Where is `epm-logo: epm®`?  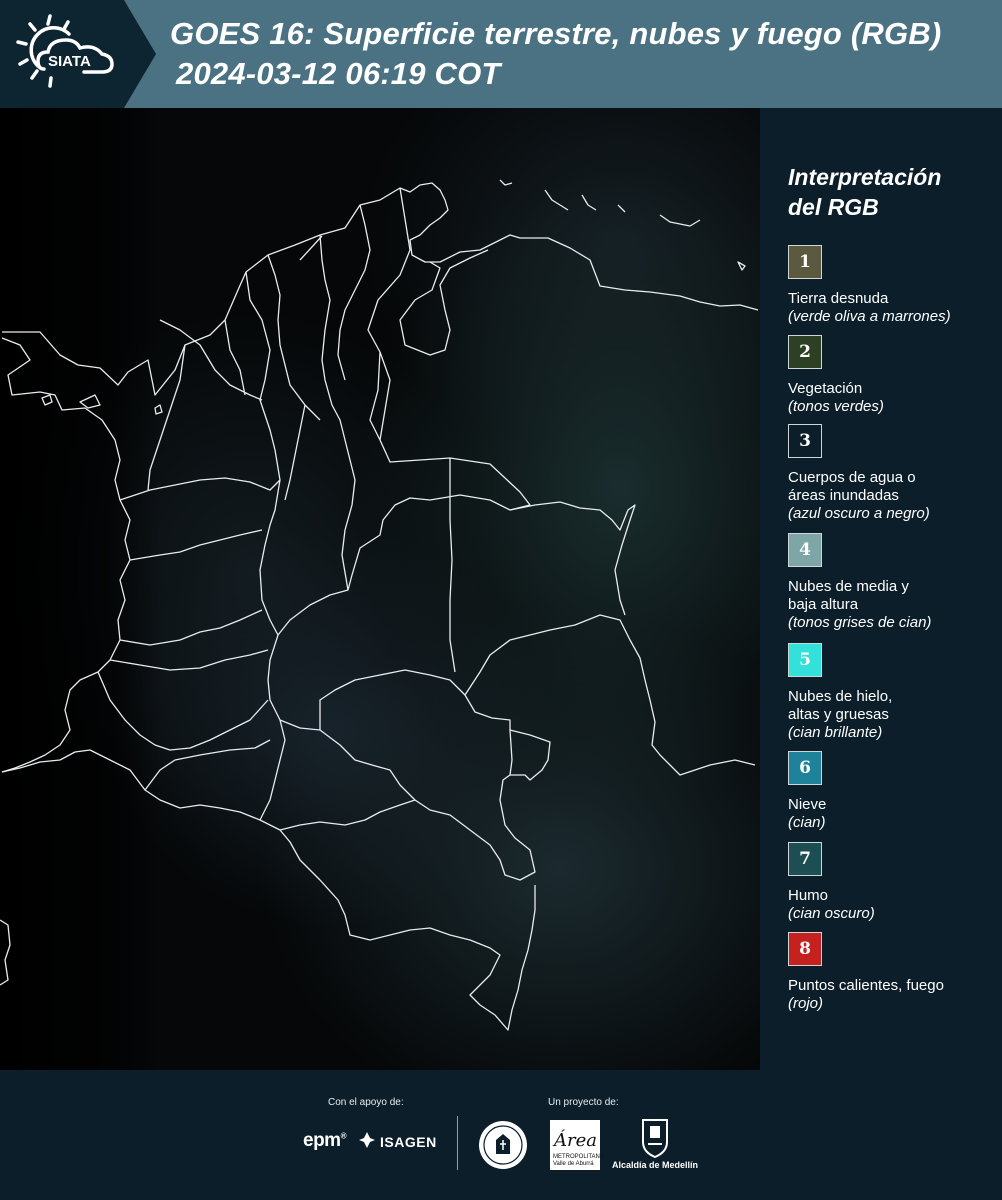 epm-logo: epm® is located at coordinates (325, 1141).